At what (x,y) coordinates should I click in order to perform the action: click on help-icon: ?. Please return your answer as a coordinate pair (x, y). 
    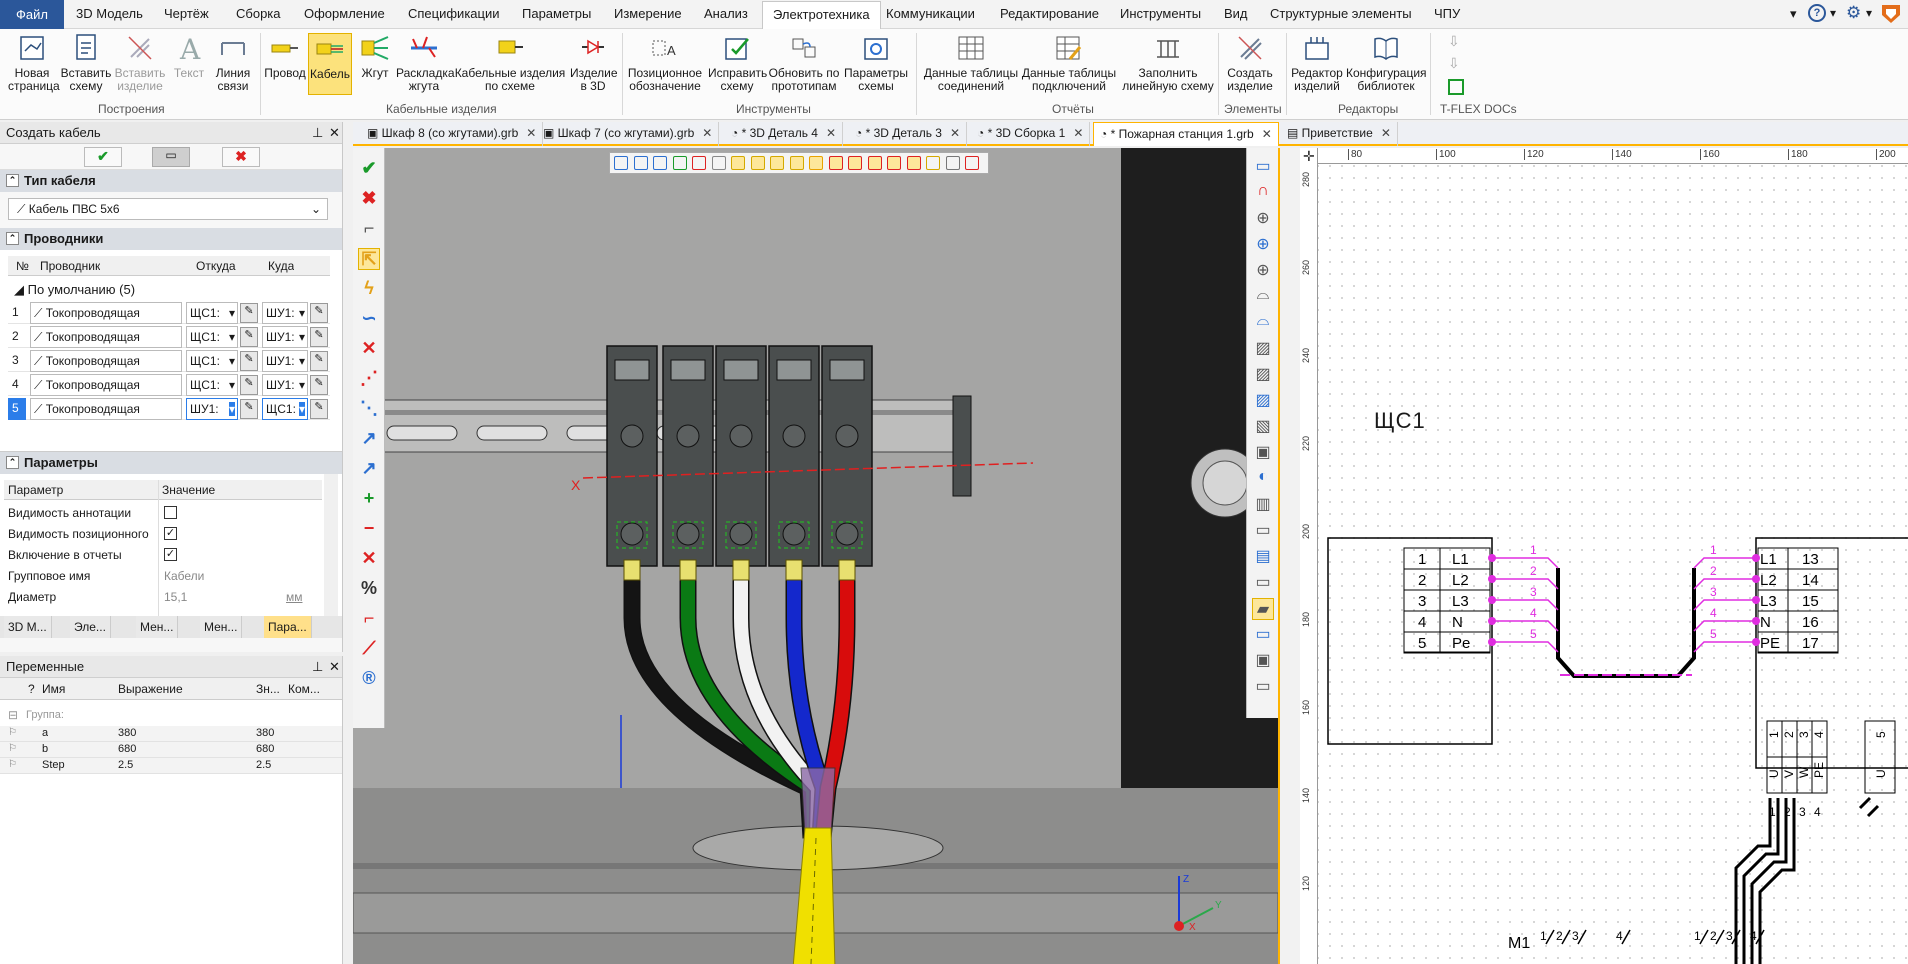
    Looking at the image, I should click on (1817, 13).